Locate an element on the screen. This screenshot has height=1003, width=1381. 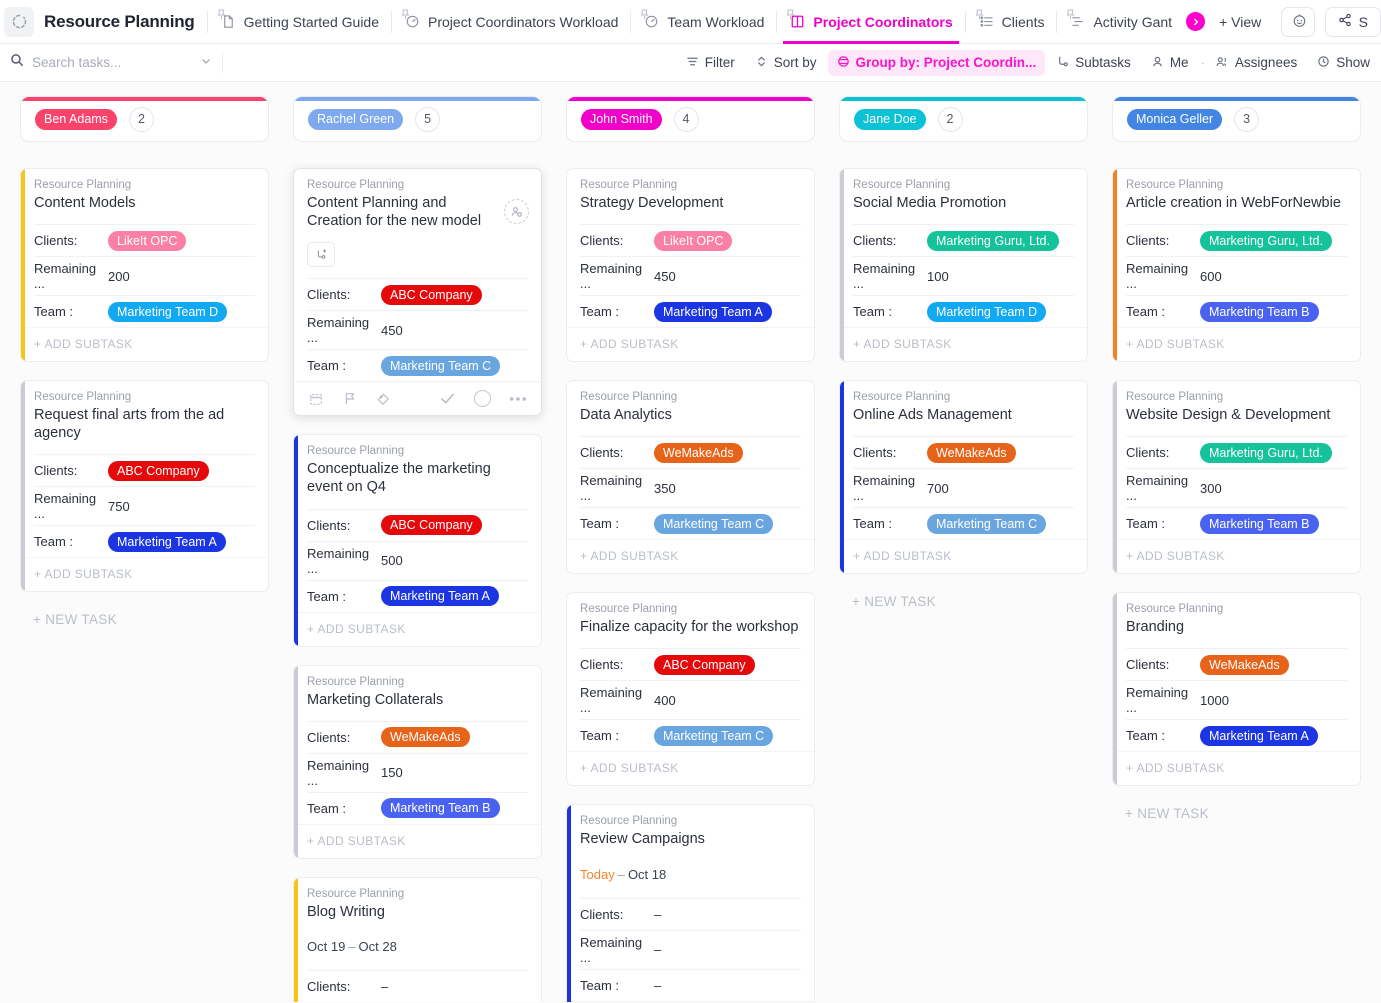
column-header: John Smith 4 is located at coordinates (690, 119).